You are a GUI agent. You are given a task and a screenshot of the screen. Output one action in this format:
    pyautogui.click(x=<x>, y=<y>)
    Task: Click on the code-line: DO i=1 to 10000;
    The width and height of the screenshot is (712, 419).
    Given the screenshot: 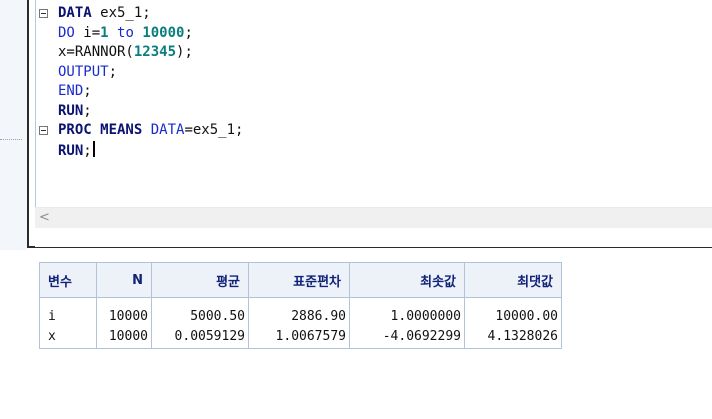 What is the action you would take?
    pyautogui.click(x=150, y=34)
    